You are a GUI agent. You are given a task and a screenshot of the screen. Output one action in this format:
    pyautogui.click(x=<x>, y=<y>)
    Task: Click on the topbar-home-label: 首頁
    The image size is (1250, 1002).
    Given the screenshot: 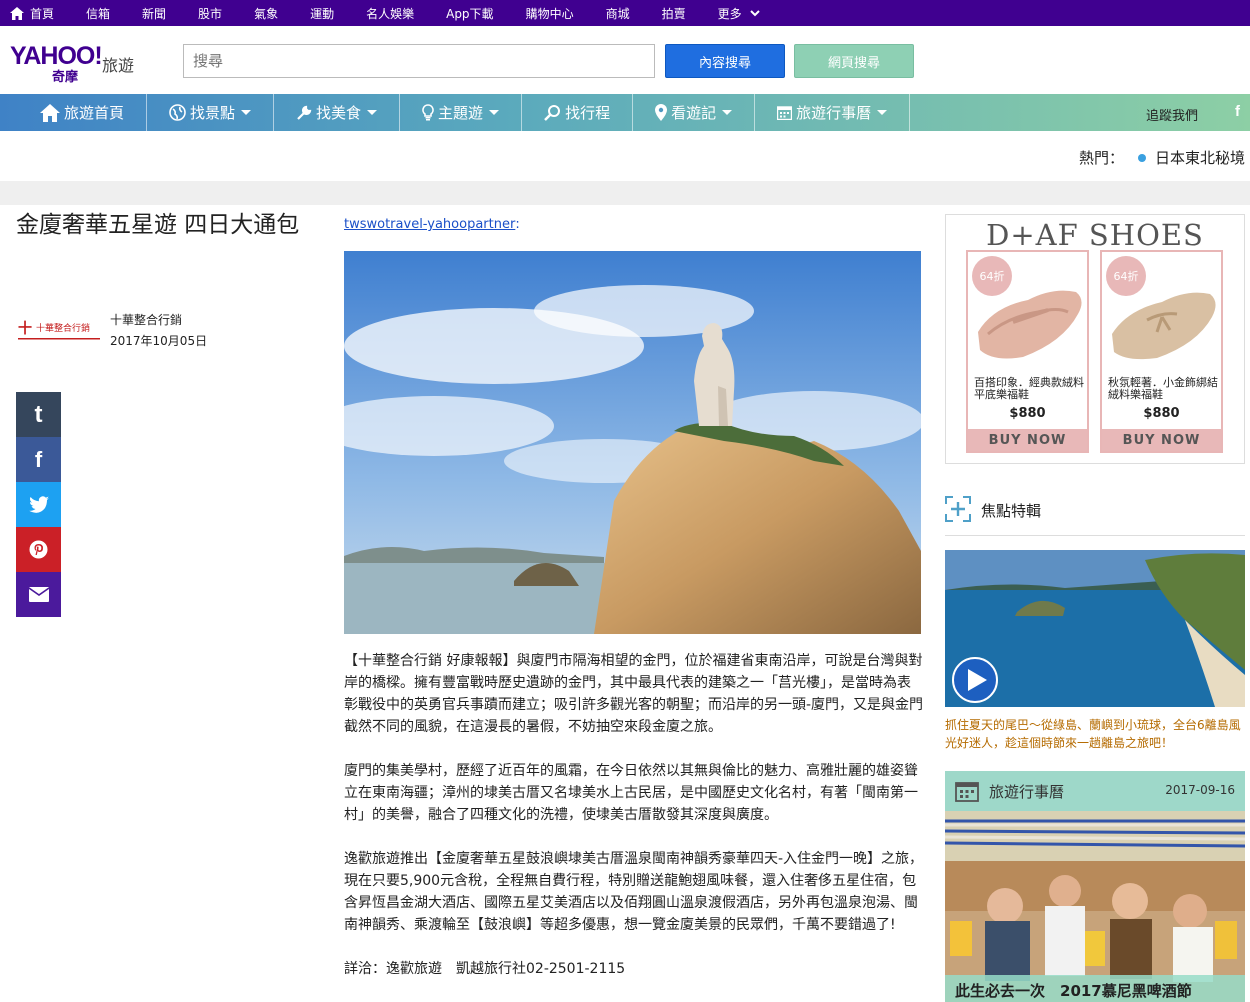 What is the action you would take?
    pyautogui.click(x=42, y=13)
    